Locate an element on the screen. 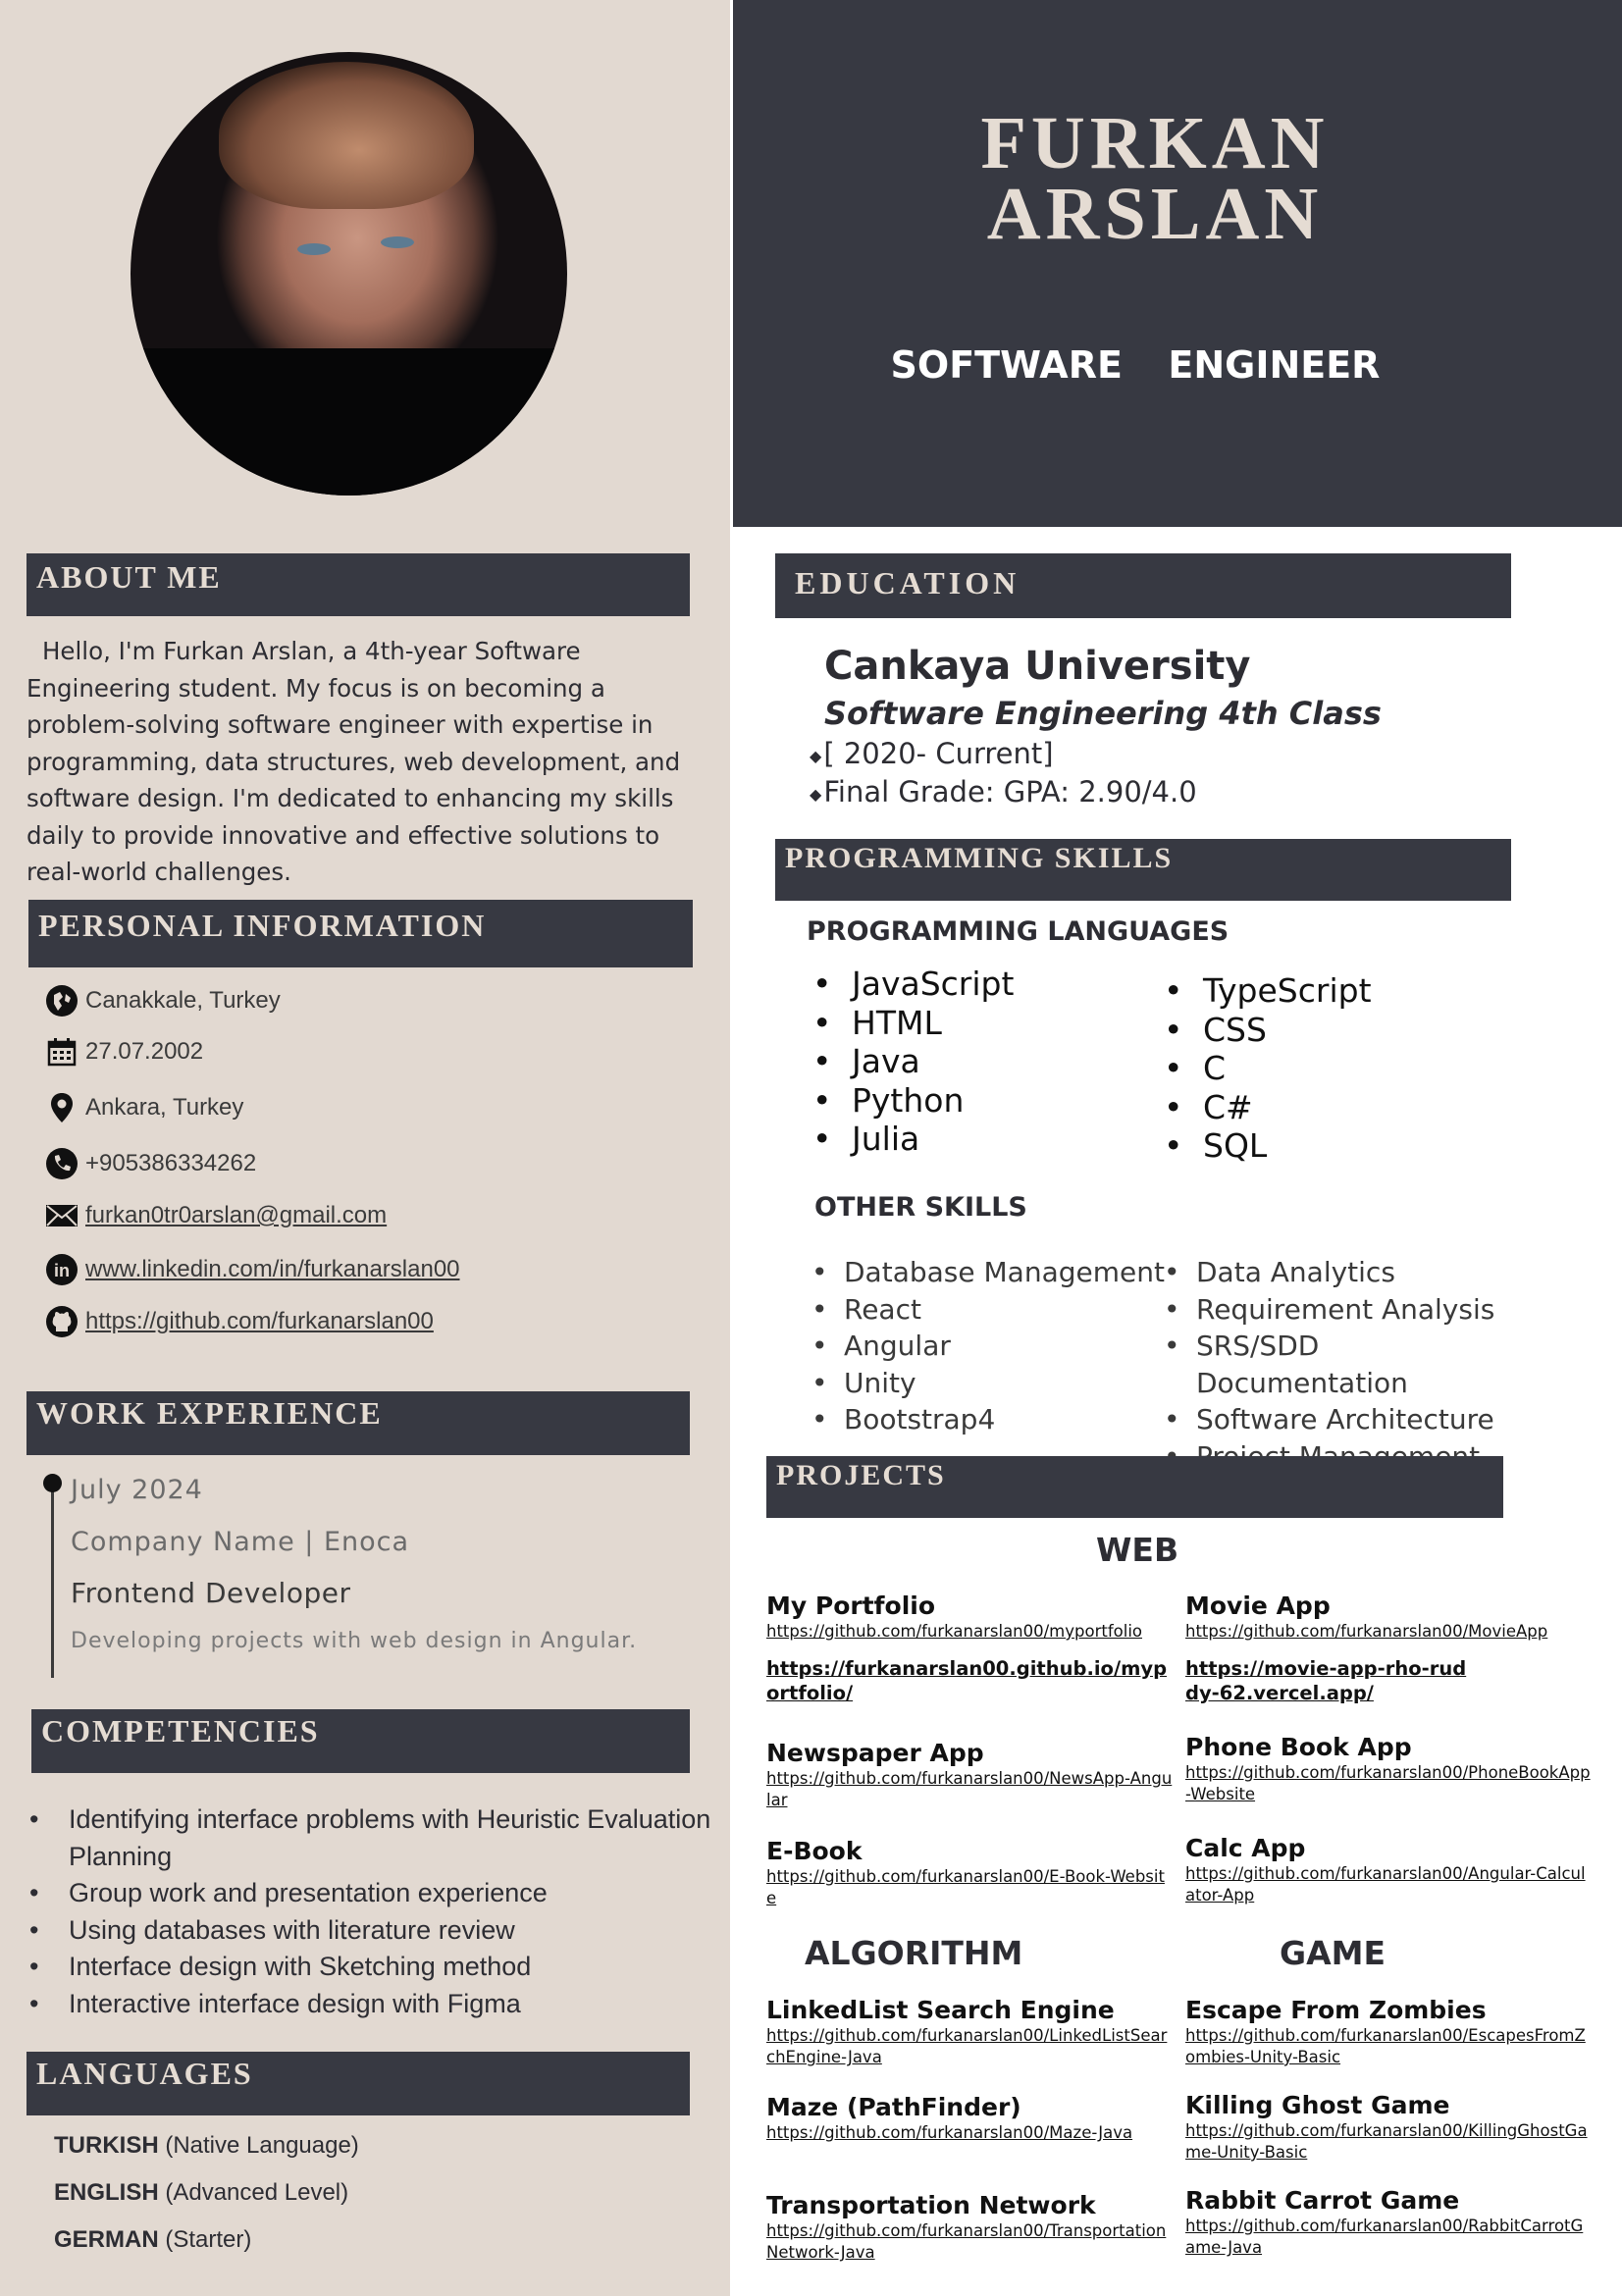  language-name: TURKISH is located at coordinates (106, 2145).